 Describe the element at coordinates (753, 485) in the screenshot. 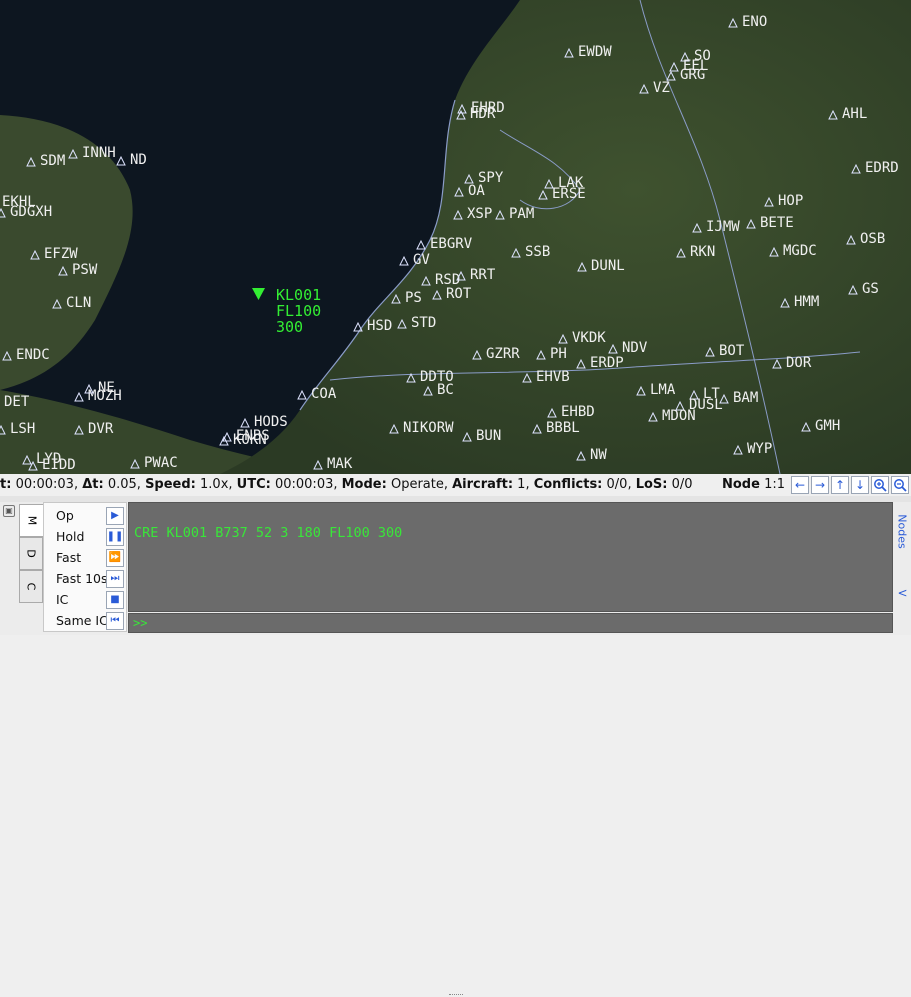

I see `node-indicator: Node 1:1` at that location.